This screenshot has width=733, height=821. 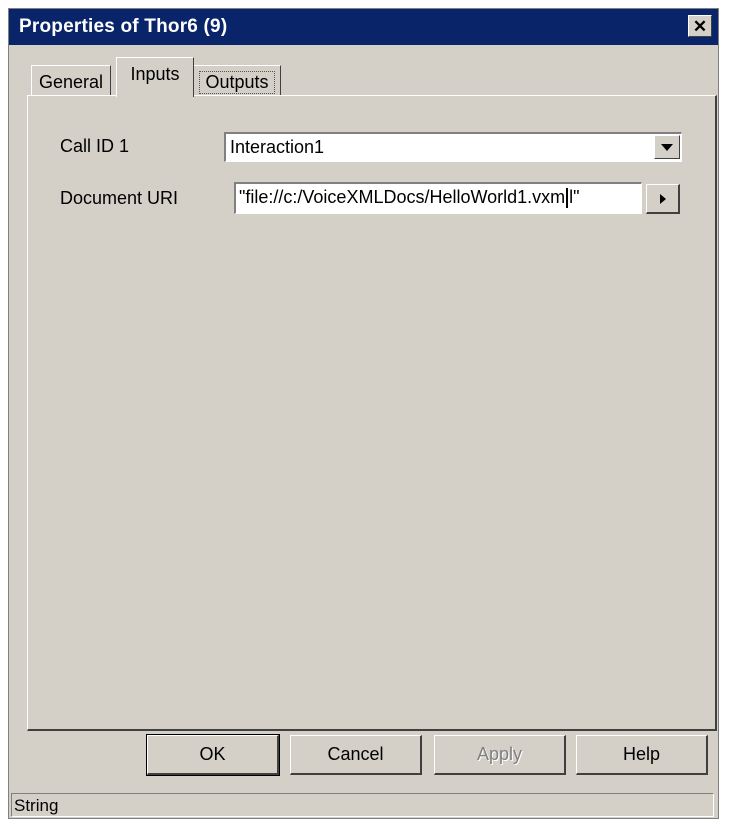 I want to click on call-id-dropdown-button, so click(x=667, y=147).